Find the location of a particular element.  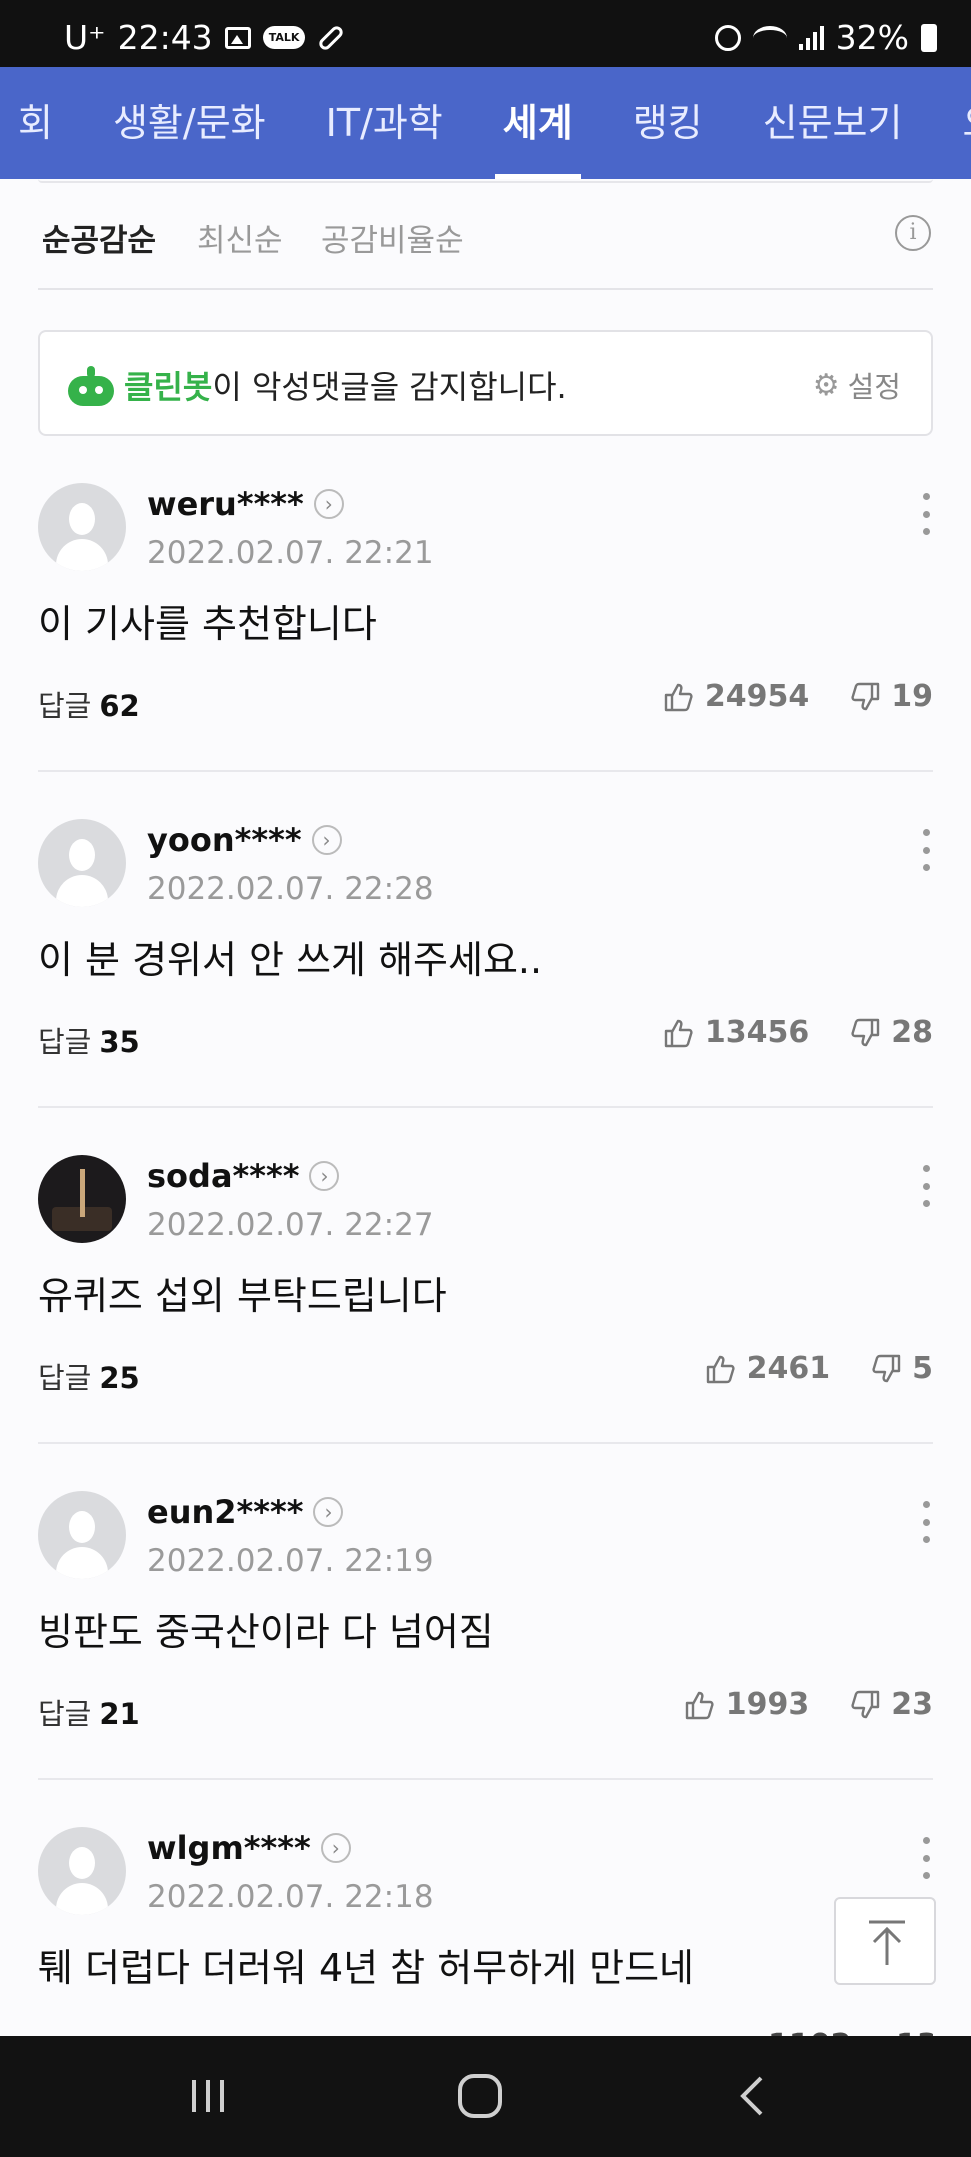

cleanbot-settings-button: ⚙ 설정 is located at coordinates (857, 385).